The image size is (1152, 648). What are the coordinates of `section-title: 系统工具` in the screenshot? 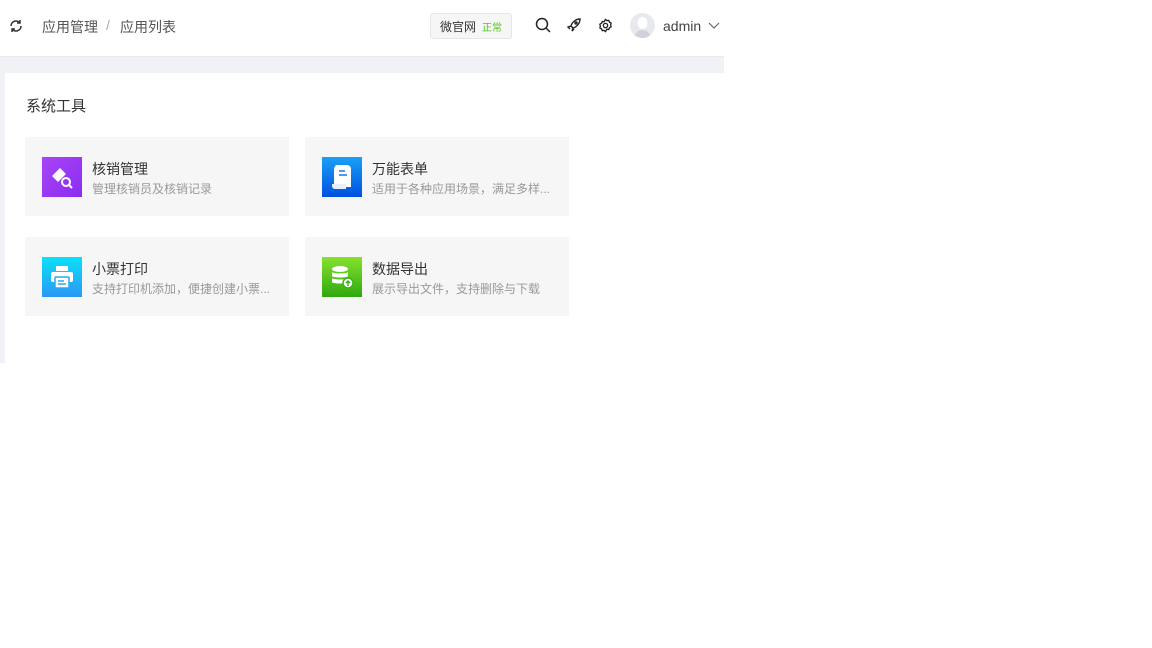 It's located at (56, 106).